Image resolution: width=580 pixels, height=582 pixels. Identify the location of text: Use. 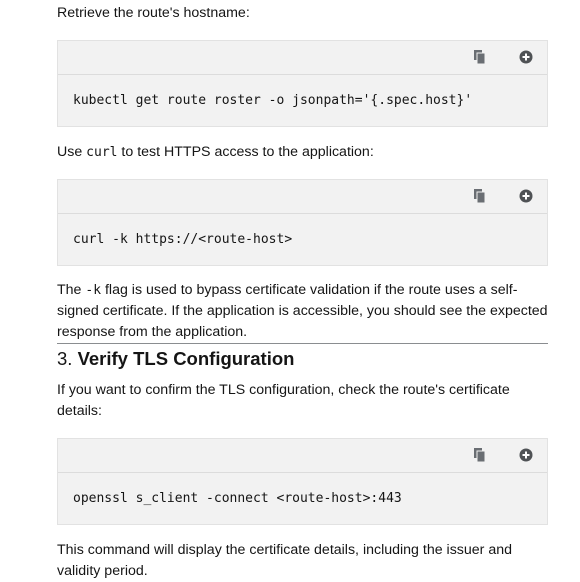
(72, 152).